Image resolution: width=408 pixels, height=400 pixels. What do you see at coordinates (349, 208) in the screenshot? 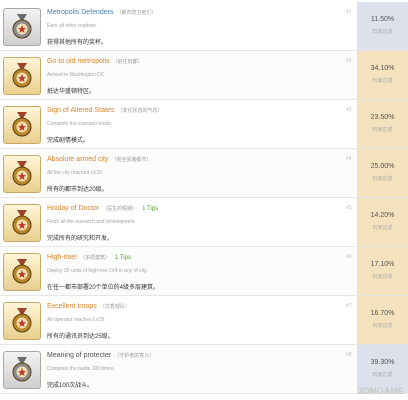
I see `achievement-number: #5` at bounding box center [349, 208].